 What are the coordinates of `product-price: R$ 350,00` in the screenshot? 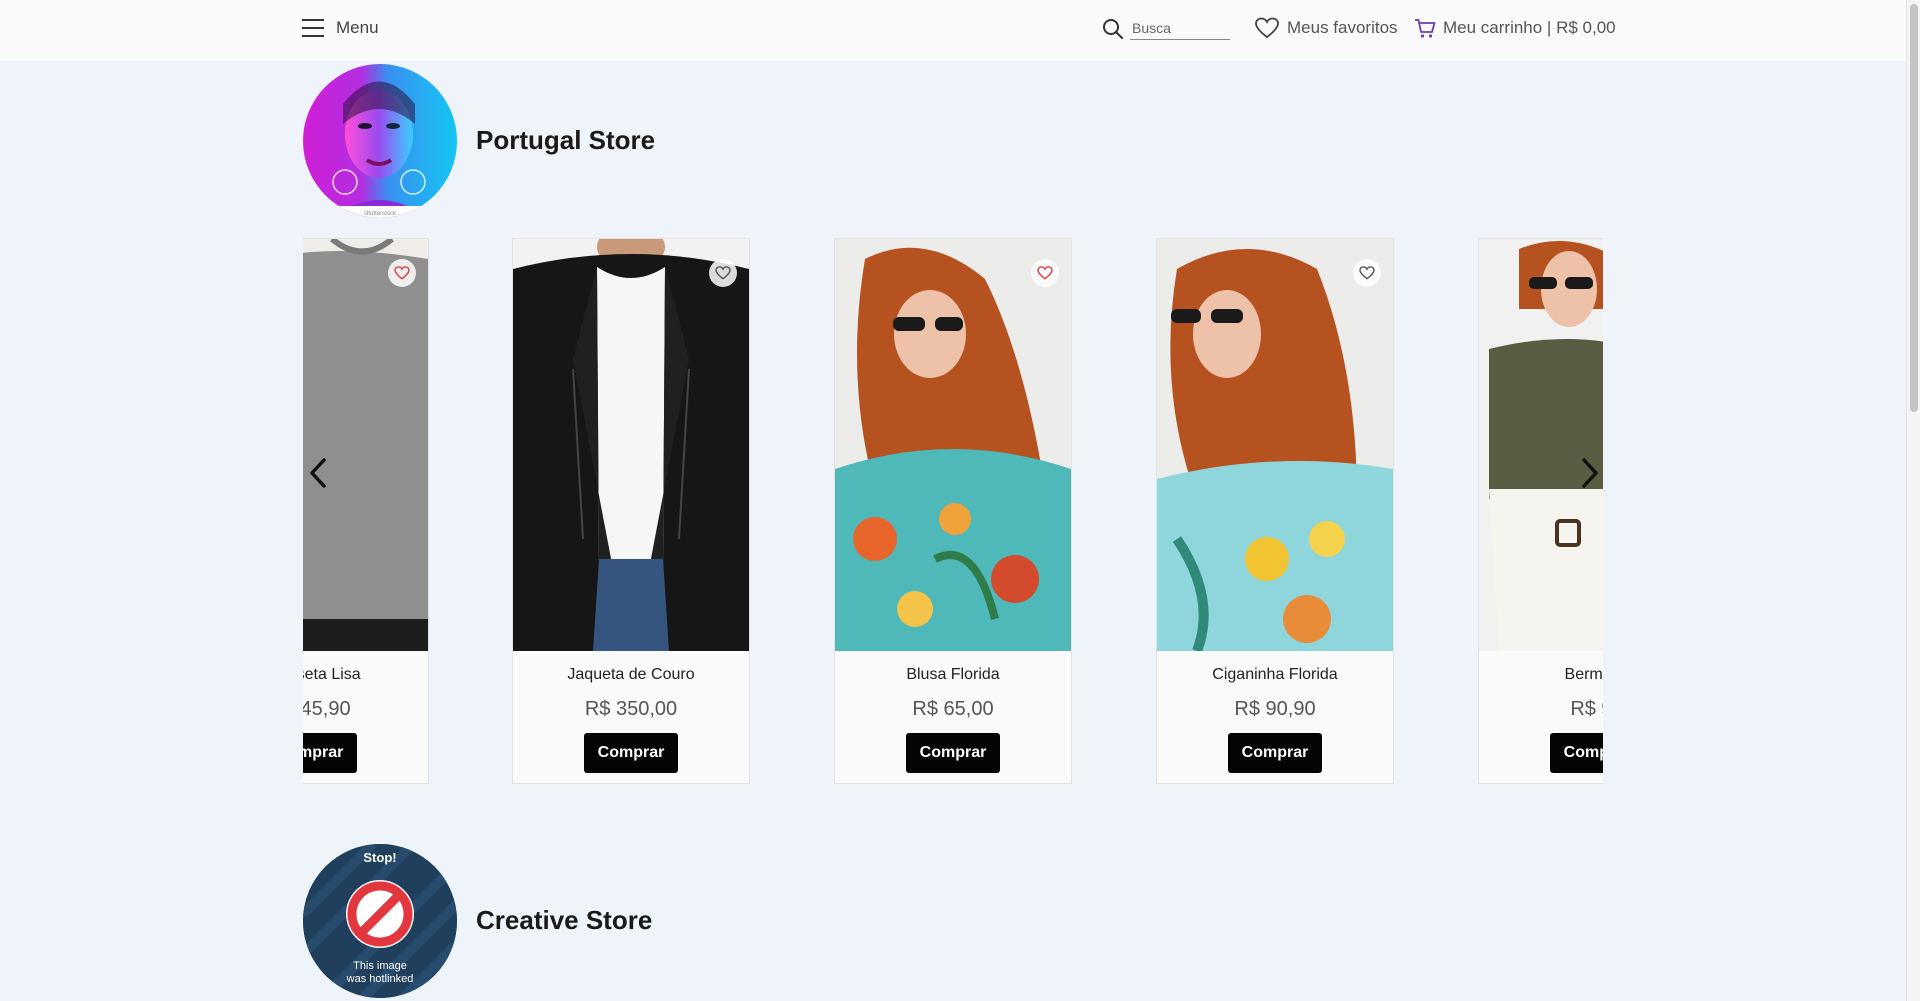 It's located at (631, 709).